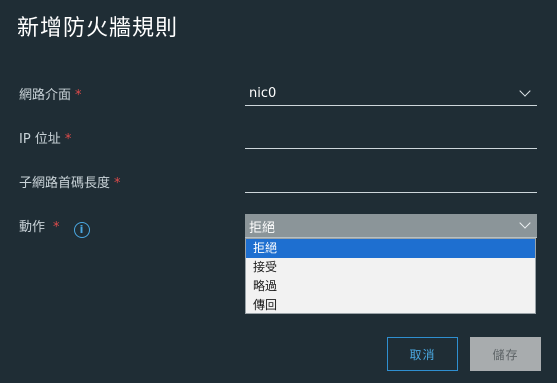 This screenshot has width=557, height=383. I want to click on info-icon: i, so click(81, 230).